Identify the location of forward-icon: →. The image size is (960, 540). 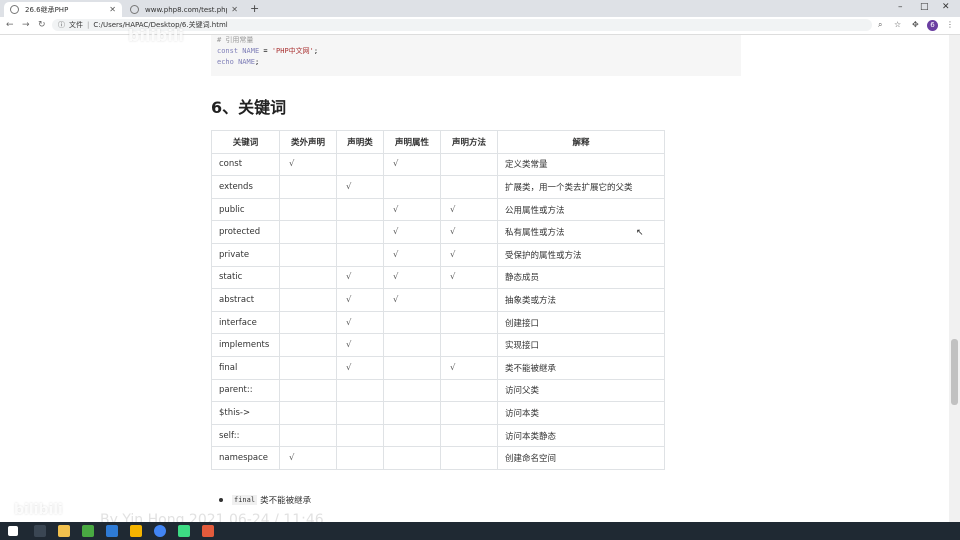
(26, 25).